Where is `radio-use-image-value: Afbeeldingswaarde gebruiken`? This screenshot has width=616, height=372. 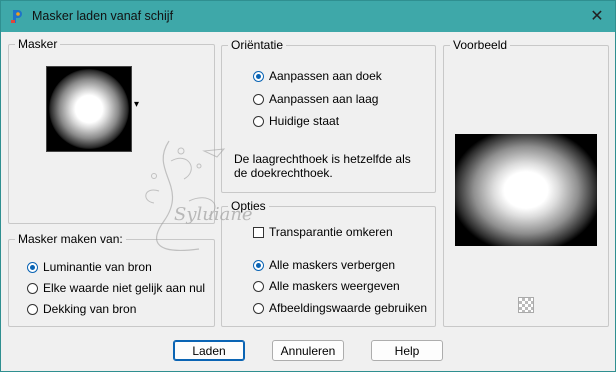 radio-use-image-value: Afbeeldingswaarde gebruiken is located at coordinates (340, 308).